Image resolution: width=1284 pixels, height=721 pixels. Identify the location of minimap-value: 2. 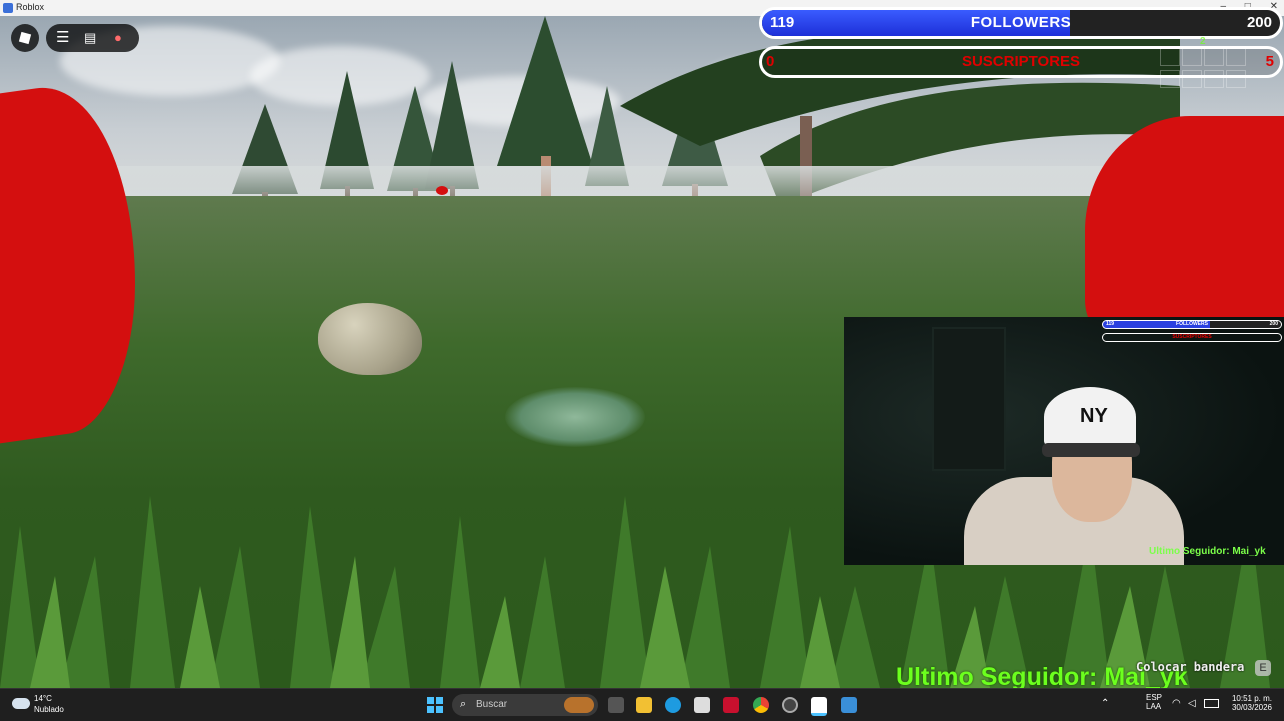
(1203, 41).